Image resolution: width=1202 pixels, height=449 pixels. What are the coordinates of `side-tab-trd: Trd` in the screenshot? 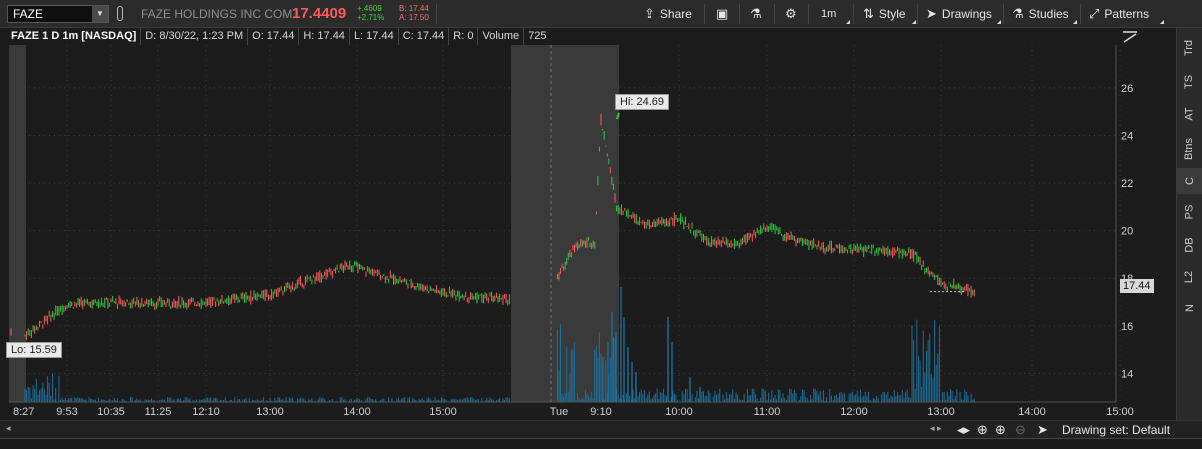 It's located at (1189, 48).